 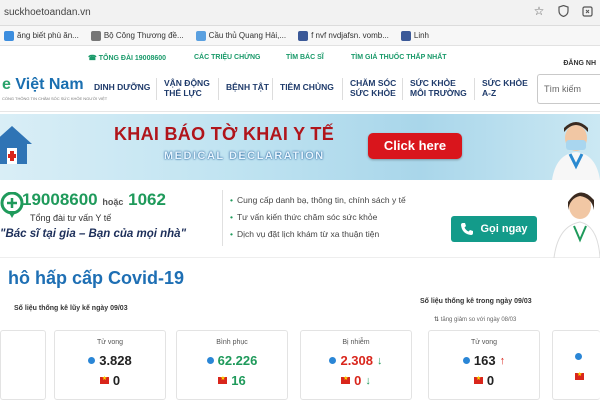 What do you see at coordinates (238, 380) in the screenshot?
I see `vn-stat-value: 16` at bounding box center [238, 380].